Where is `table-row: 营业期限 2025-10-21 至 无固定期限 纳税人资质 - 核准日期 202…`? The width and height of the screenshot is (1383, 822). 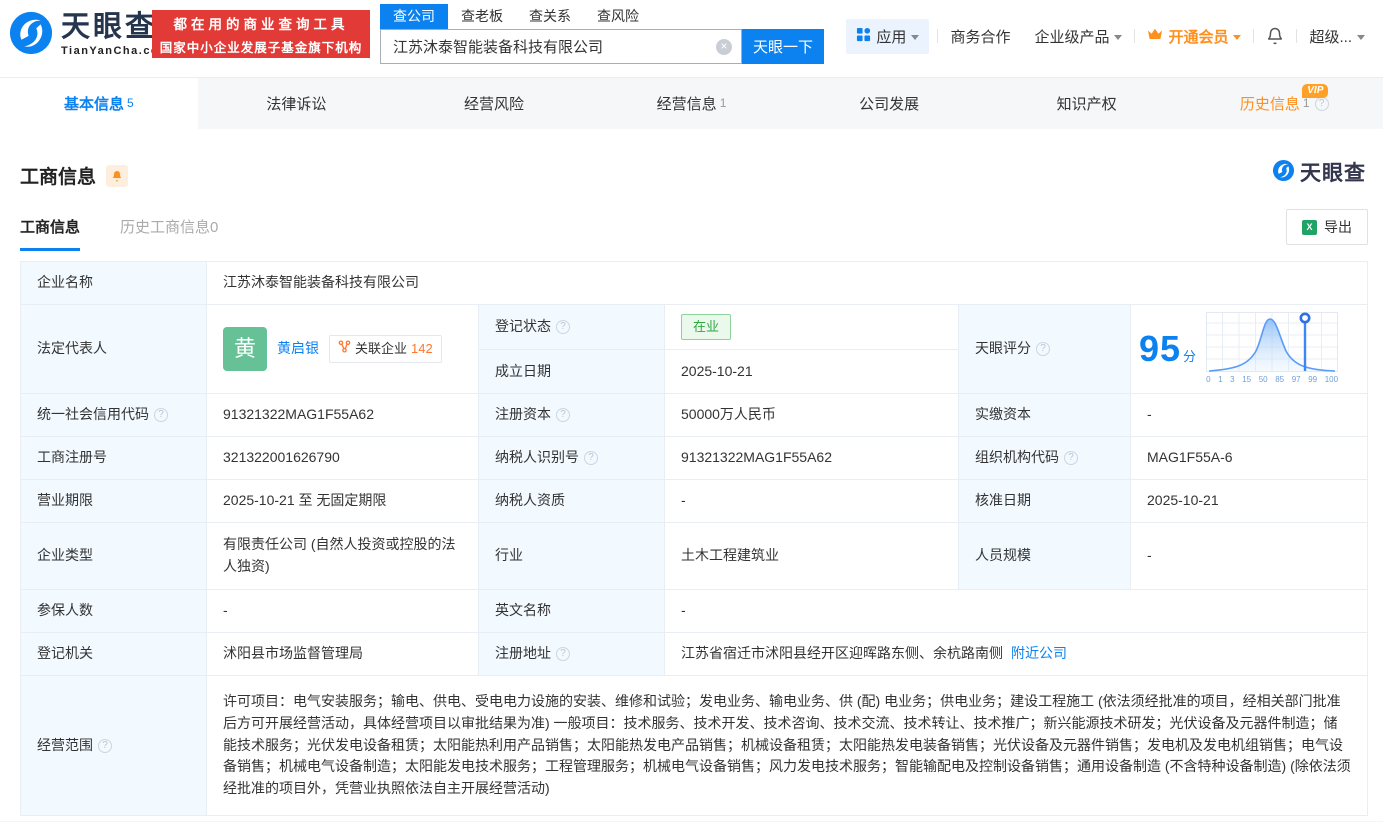
table-row: 营业期限 2025-10-21 至 无固定期限 纳税人资质 - 核准日期 202… is located at coordinates (694, 501).